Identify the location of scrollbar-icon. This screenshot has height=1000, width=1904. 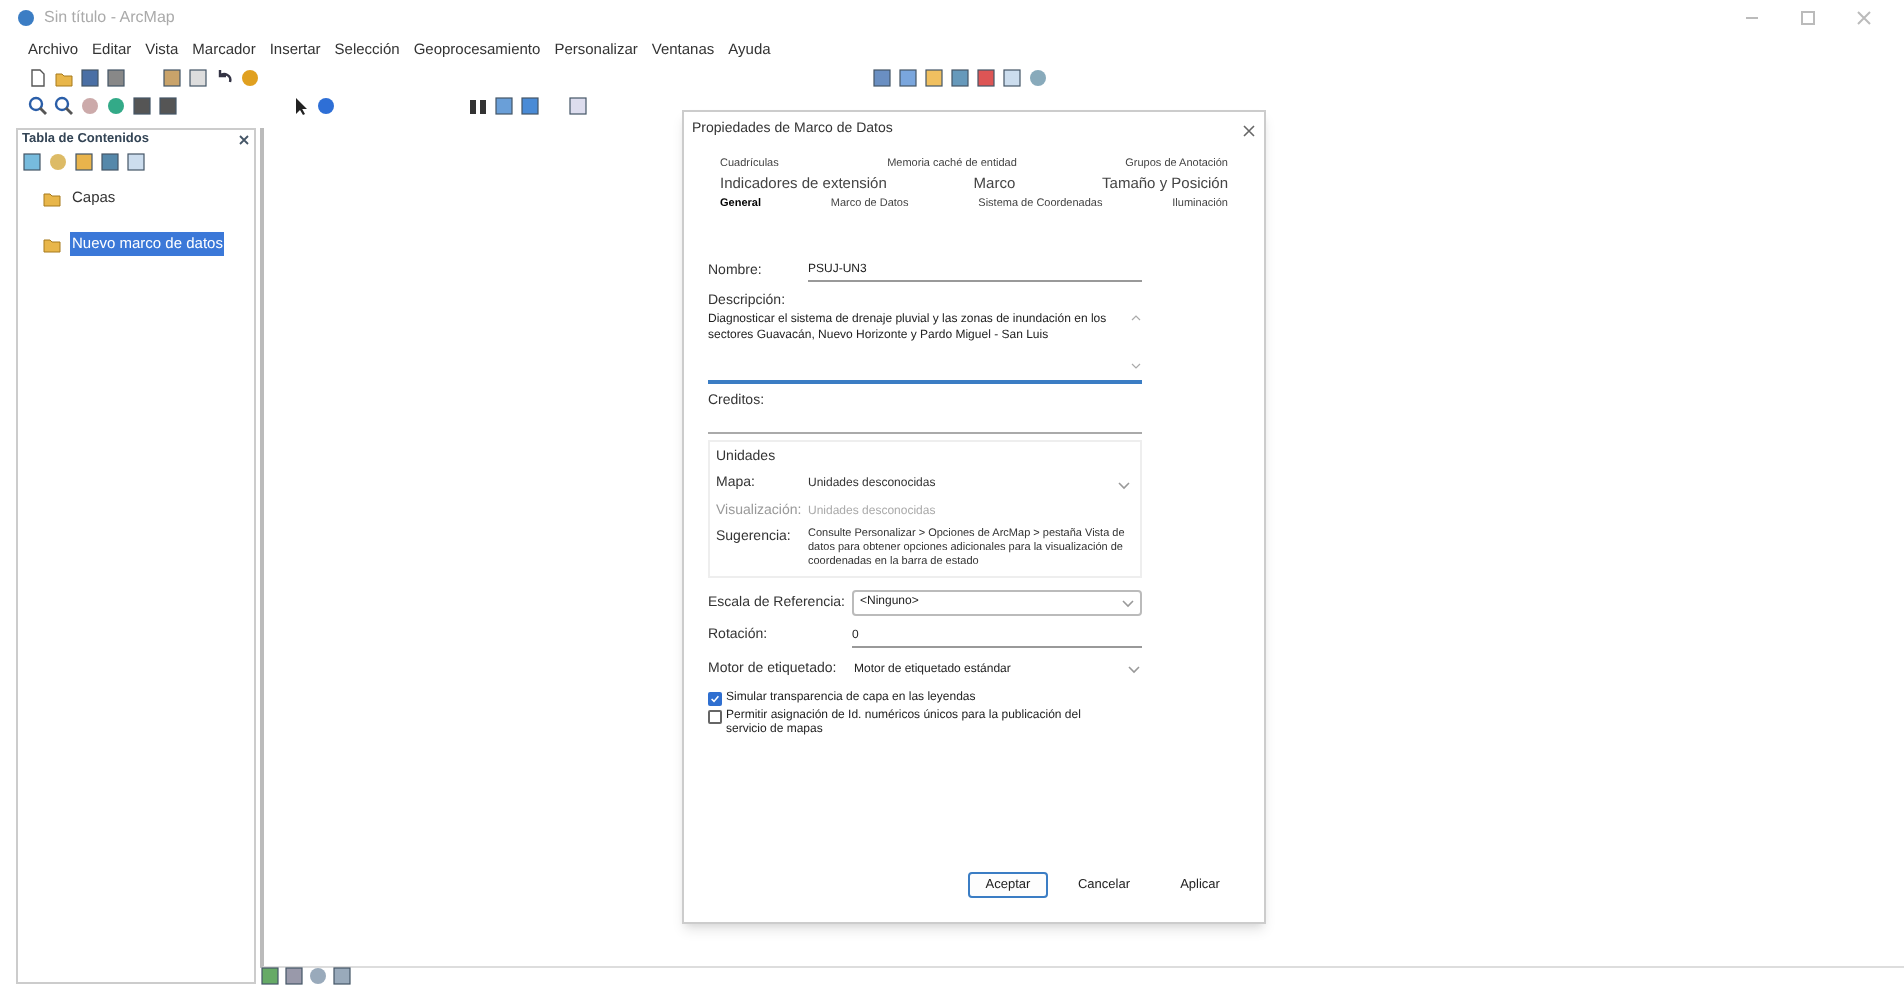
(1136, 342).